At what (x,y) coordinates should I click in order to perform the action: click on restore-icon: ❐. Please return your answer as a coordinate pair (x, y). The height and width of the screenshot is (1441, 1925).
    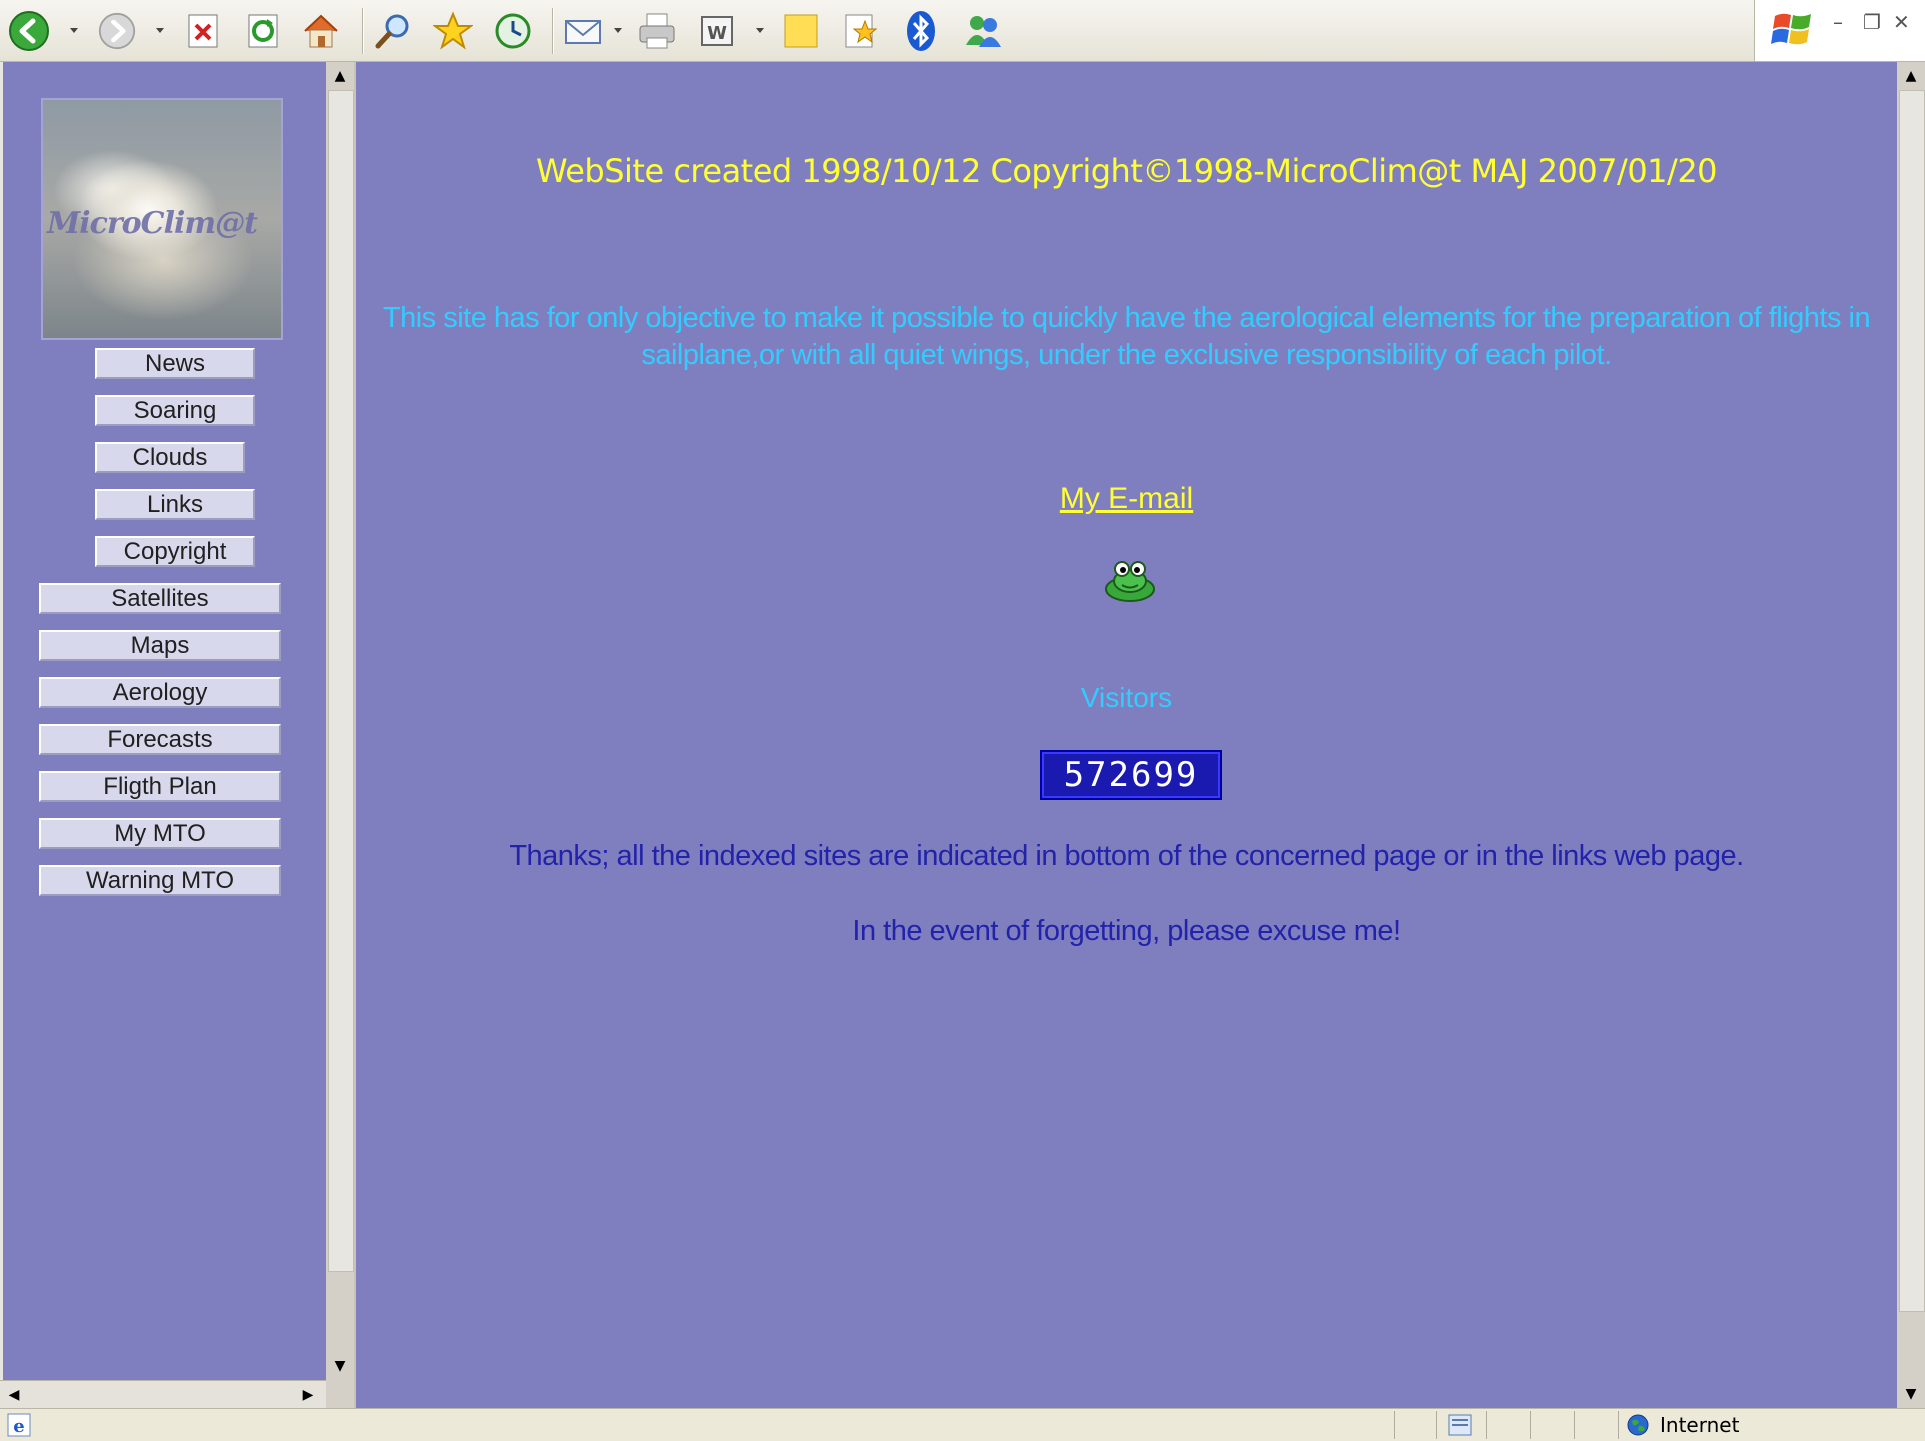
    Looking at the image, I should click on (1872, 22).